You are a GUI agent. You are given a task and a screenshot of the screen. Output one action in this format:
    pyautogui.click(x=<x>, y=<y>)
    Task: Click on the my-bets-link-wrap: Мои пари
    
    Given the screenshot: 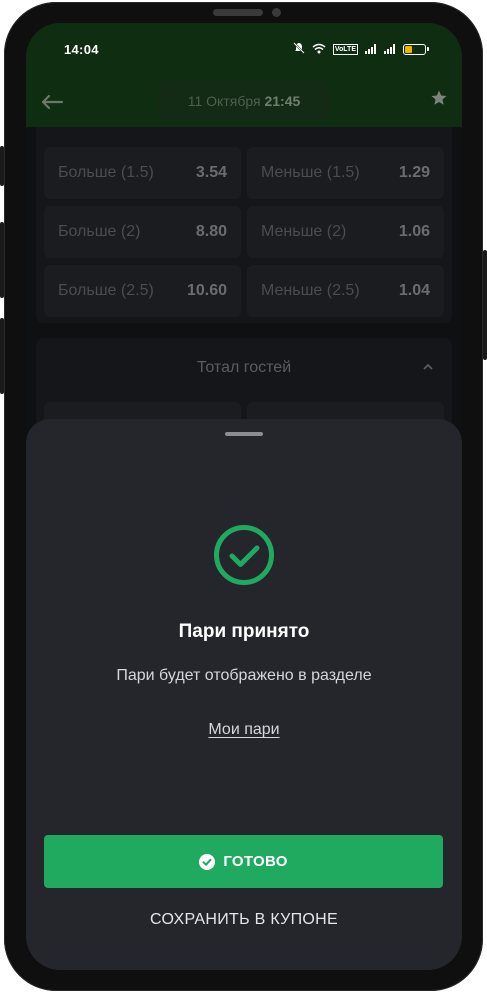 What is the action you would take?
    pyautogui.click(x=244, y=730)
    